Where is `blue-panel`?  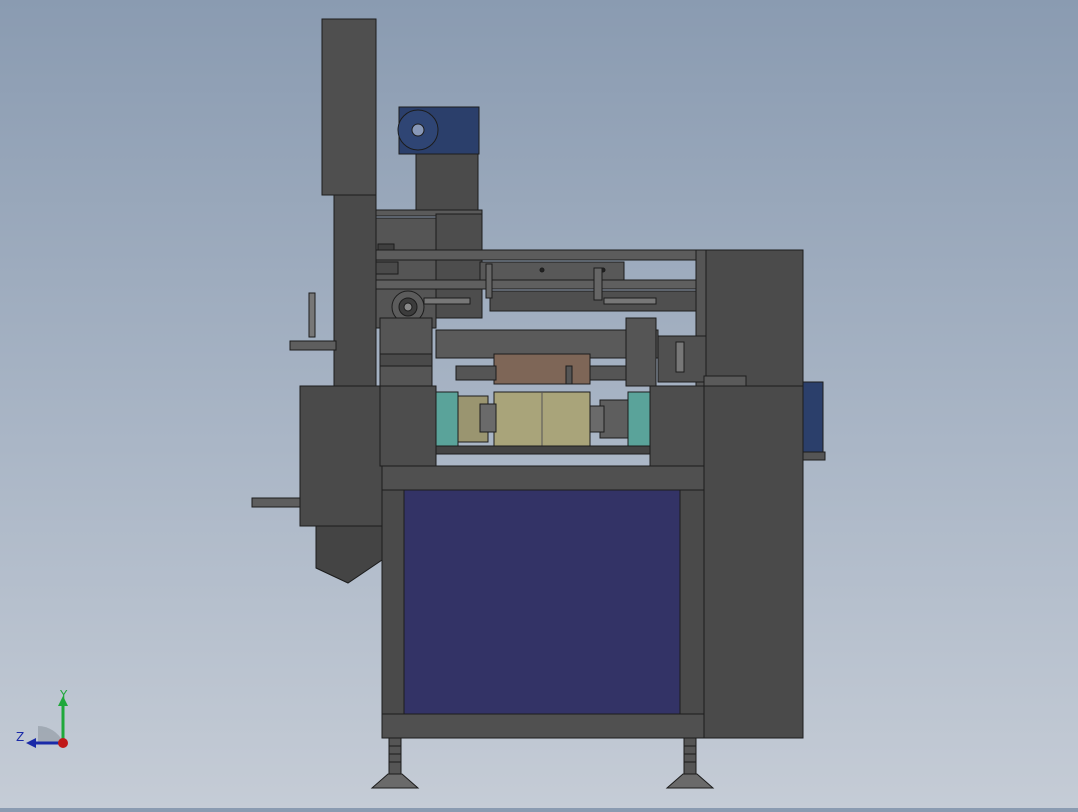
blue-panel is located at coordinates (542, 602).